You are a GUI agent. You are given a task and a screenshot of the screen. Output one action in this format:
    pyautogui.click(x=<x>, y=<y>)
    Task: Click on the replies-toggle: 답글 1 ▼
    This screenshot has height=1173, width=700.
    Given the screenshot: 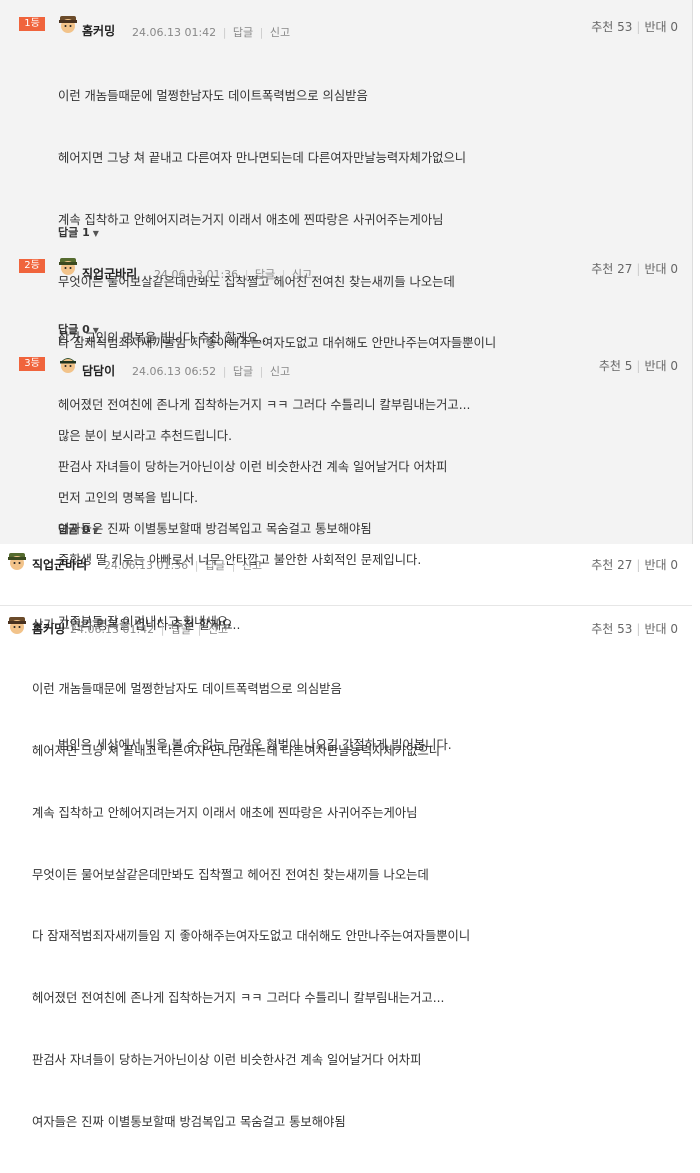 What is the action you would take?
    pyautogui.click(x=78, y=232)
    